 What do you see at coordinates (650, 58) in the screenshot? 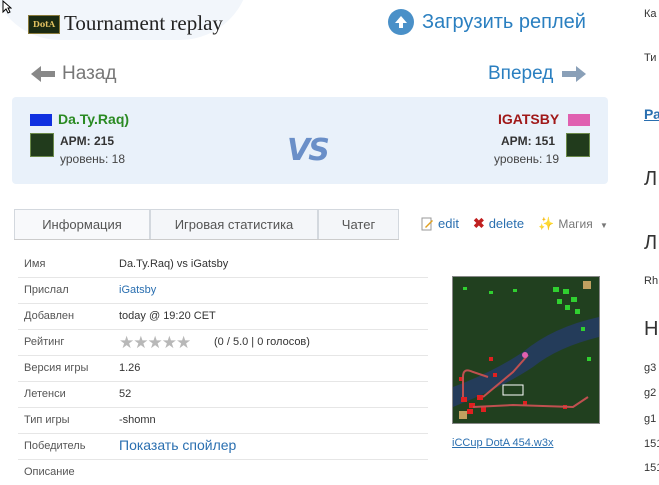
I see `right-column-text: Ти` at bounding box center [650, 58].